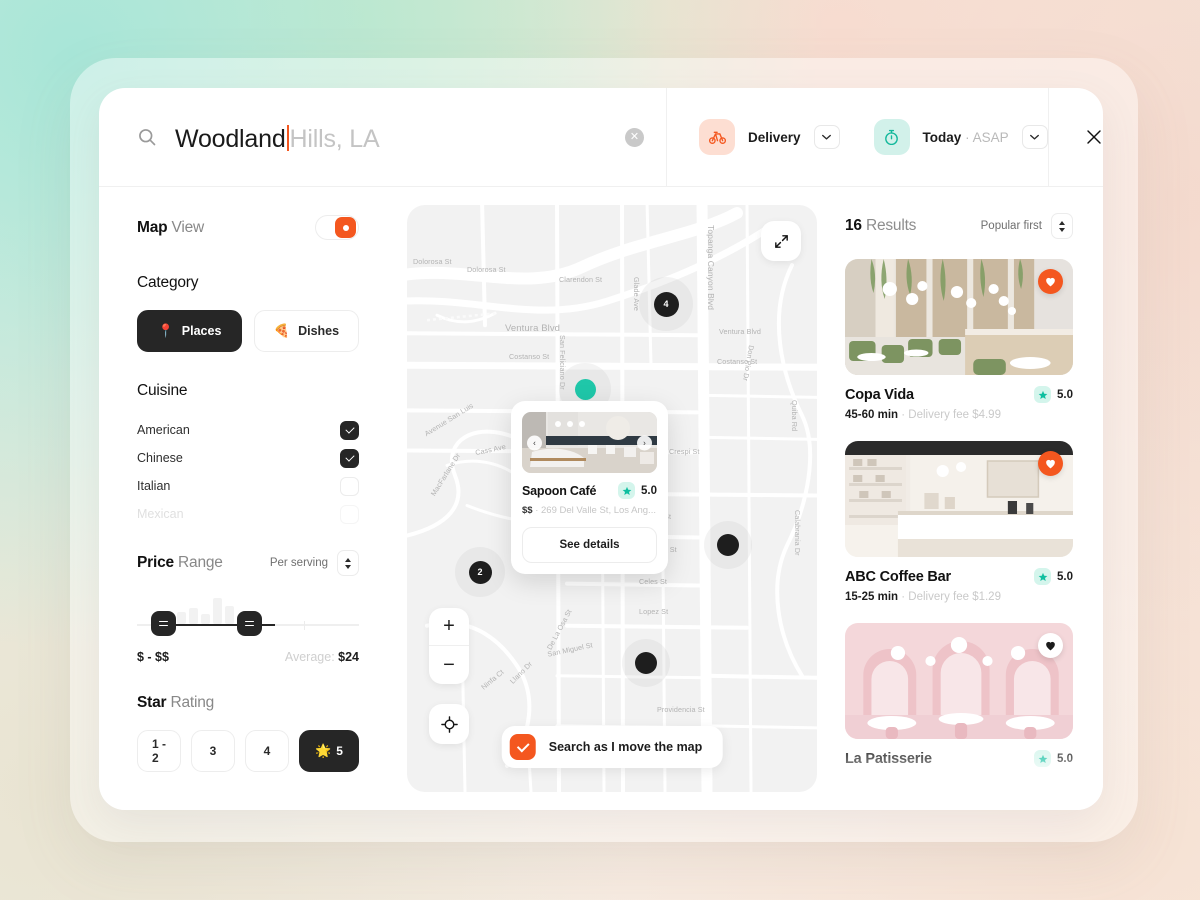 Image resolution: width=1200 pixels, height=900 pixels. Describe the element at coordinates (923, 415) in the screenshot. I see `result-meta: 45-60 min · Delivery fee $4.99` at that location.